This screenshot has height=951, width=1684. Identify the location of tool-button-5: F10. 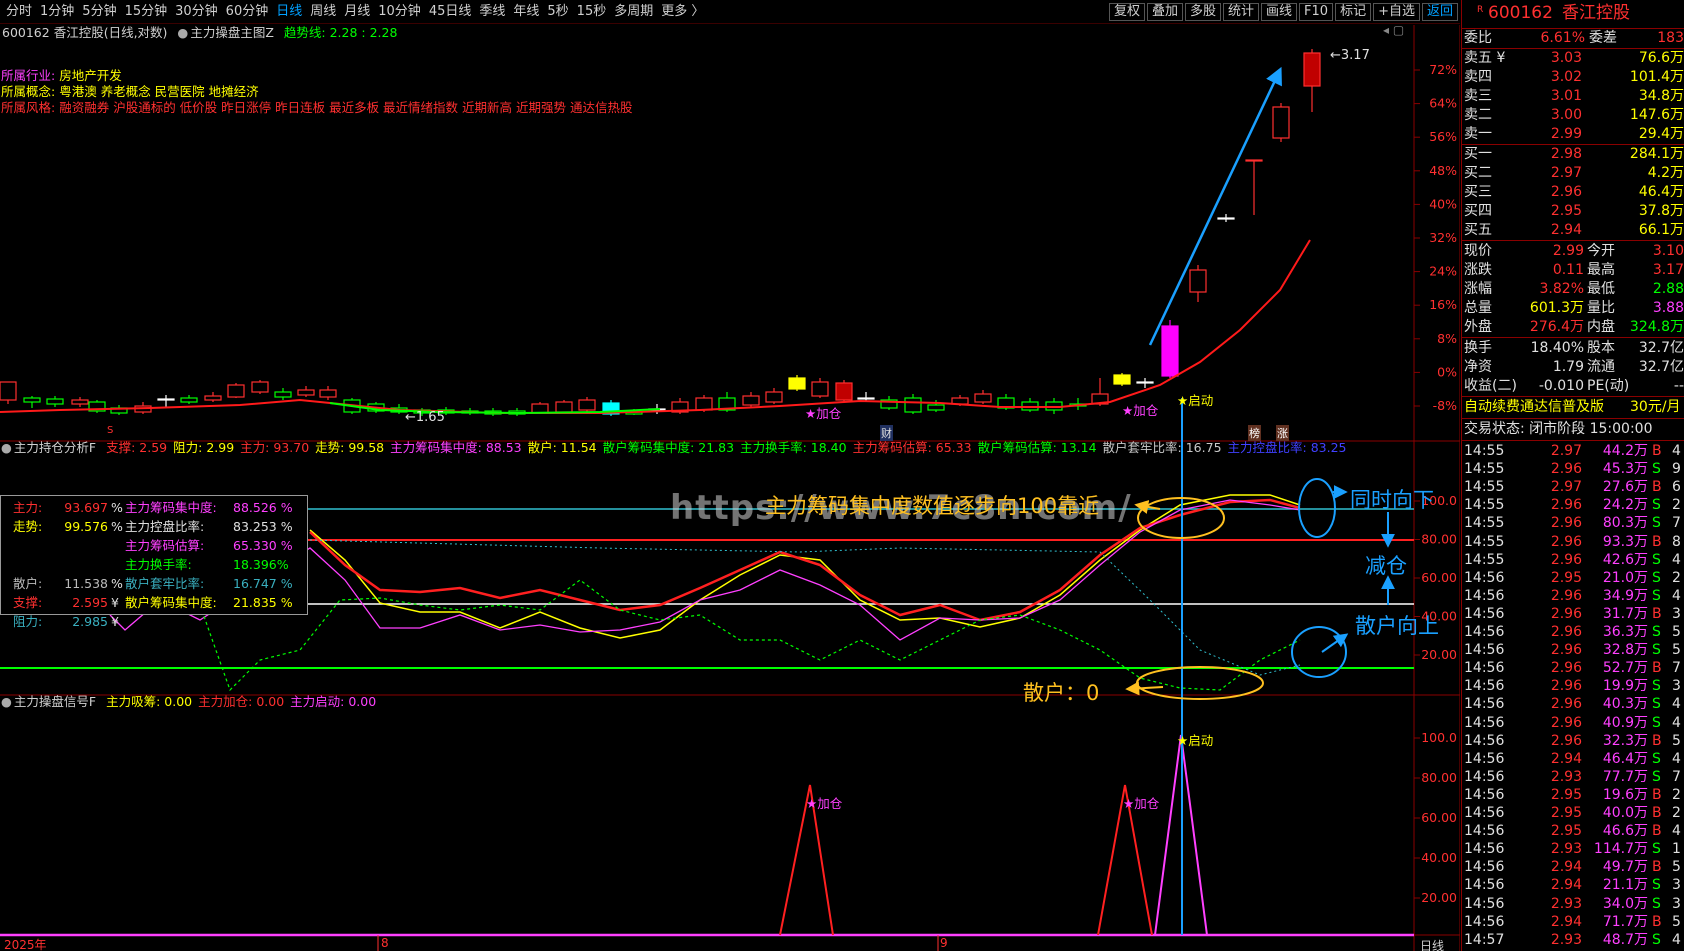
(1316, 12).